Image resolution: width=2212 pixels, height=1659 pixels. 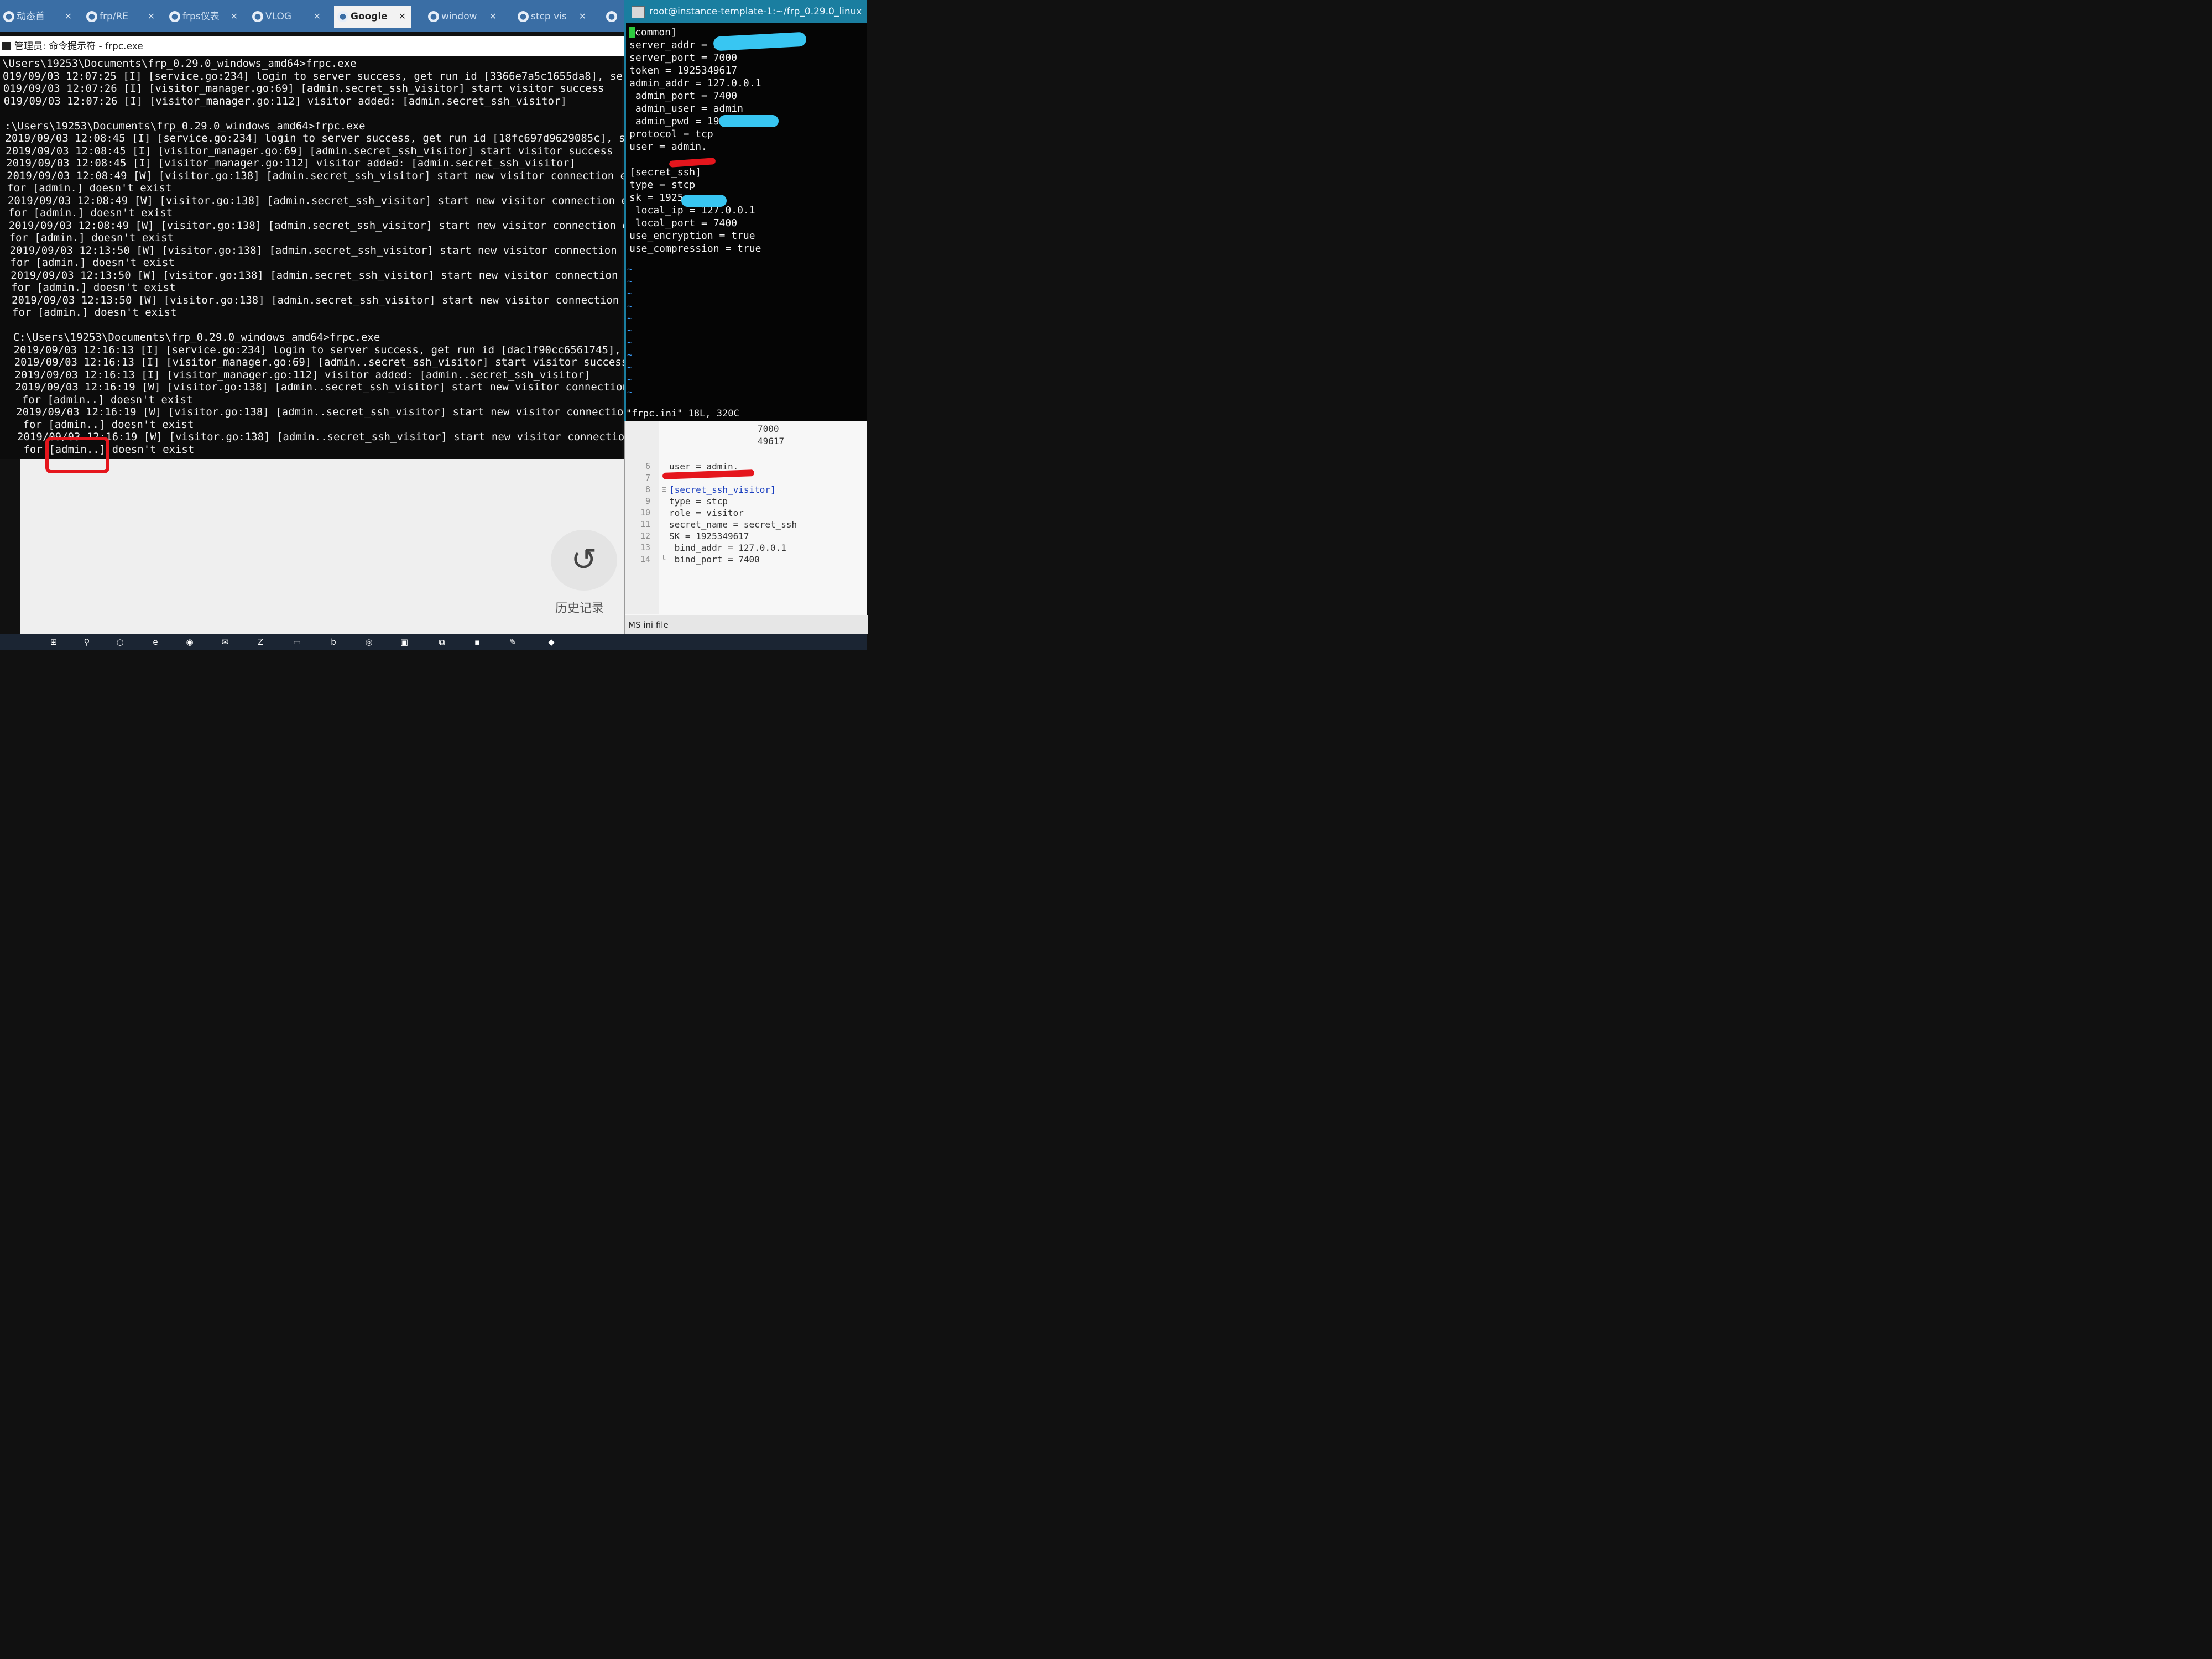 I want to click on line-number: 9, so click(x=647, y=501).